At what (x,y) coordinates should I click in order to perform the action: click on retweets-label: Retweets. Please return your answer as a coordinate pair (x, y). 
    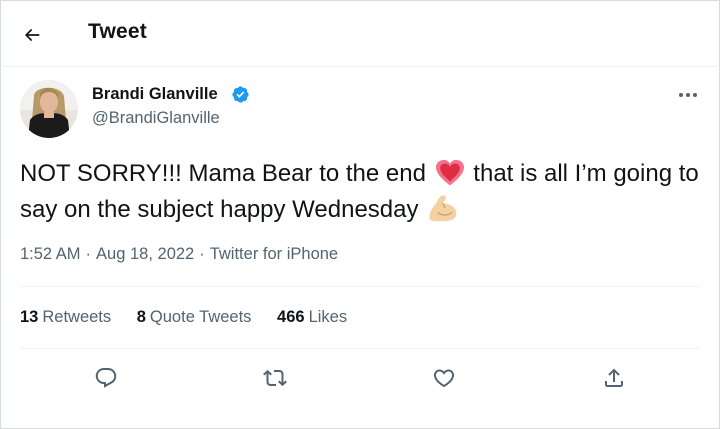
    Looking at the image, I should click on (77, 317).